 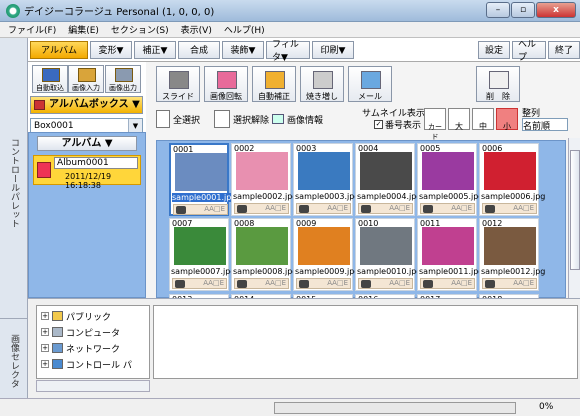 What do you see at coordinates (435, 124) in the screenshot?
I see `card-view-button: カード` at bounding box center [435, 124].